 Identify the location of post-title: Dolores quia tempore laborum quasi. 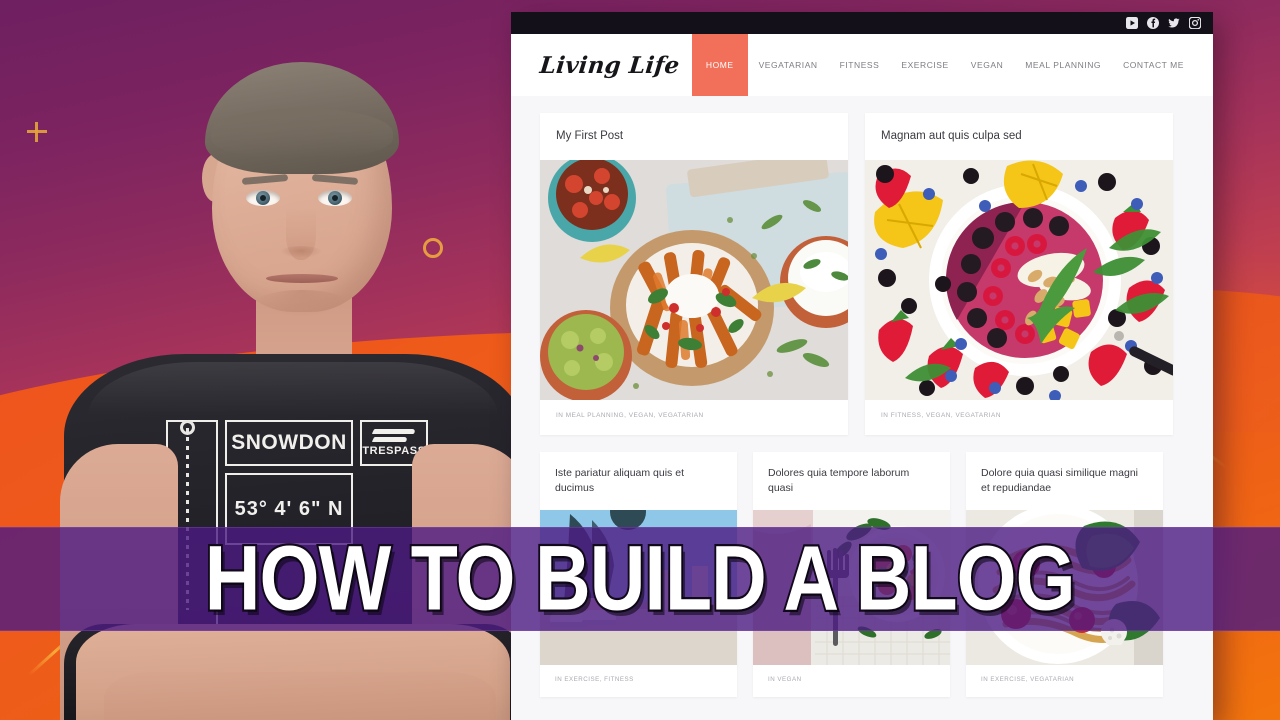
(839, 480).